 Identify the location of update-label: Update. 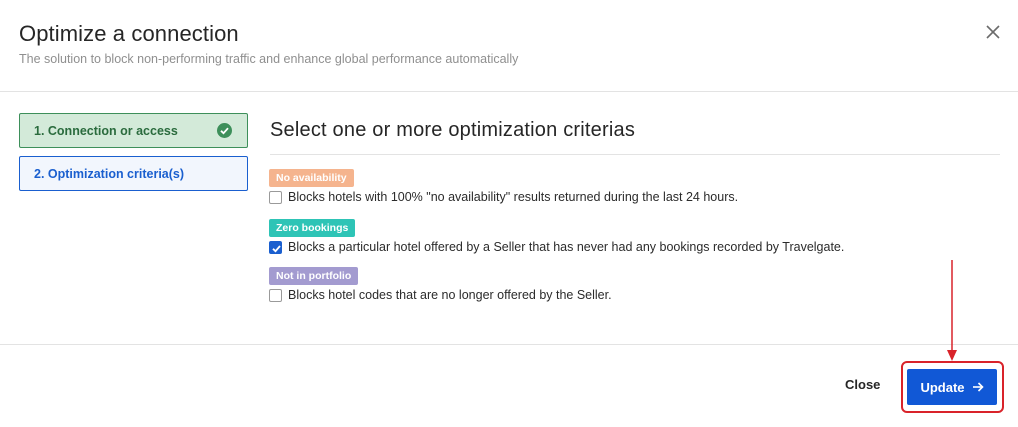
(942, 387).